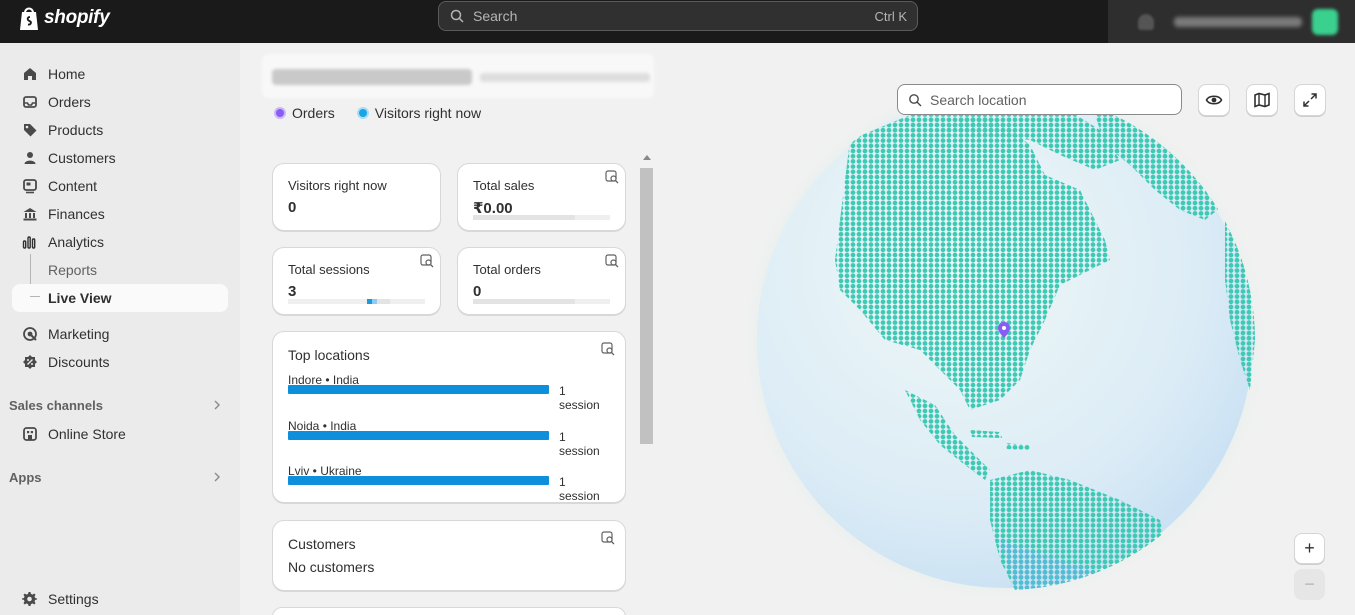 The width and height of the screenshot is (1355, 615). Describe the element at coordinates (79, 362) in the screenshot. I see `sidebar-item-label: Discounts` at that location.